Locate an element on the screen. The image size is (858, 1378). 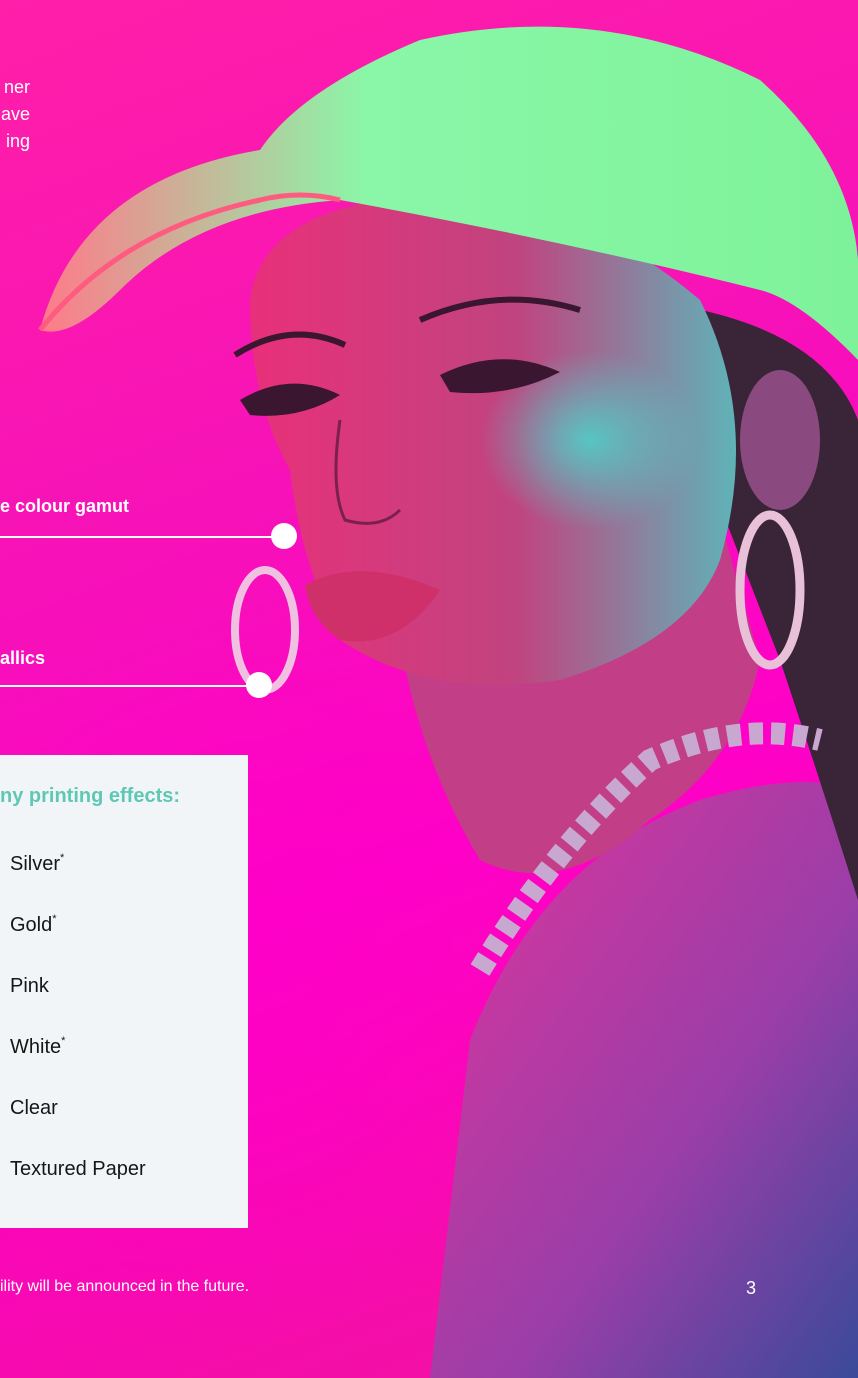
callout-metallics-line is located at coordinates (125, 686).